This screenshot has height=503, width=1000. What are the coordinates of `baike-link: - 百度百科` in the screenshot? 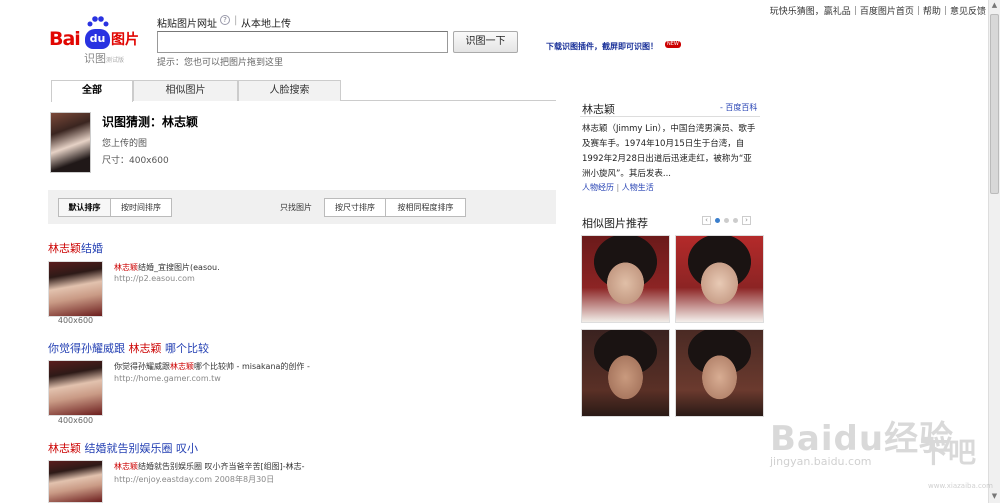 It's located at (738, 107).